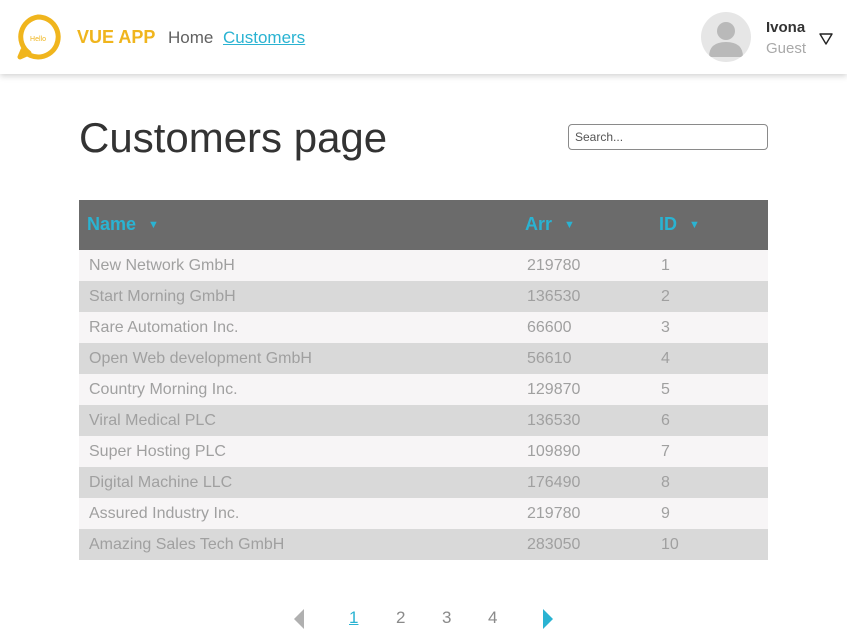 The image size is (847, 643). What do you see at coordinates (38, 39) in the screenshot?
I see `logo-text: Hello` at bounding box center [38, 39].